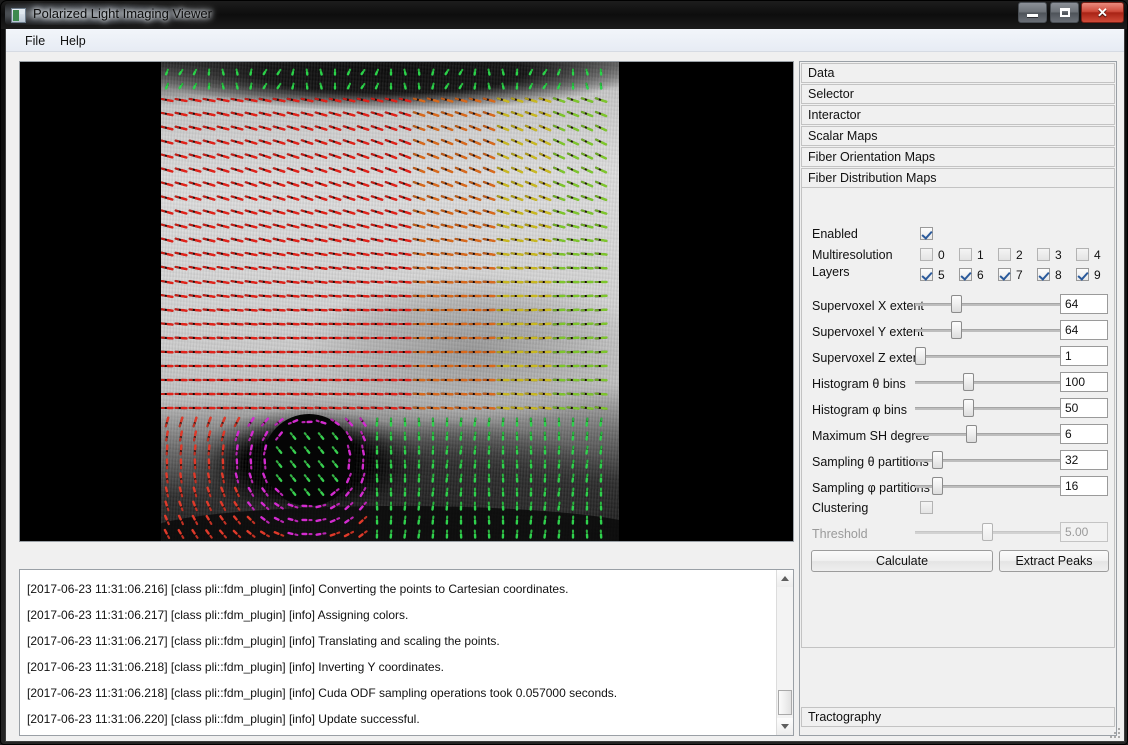 The image size is (1128, 745). I want to click on menu-item-file: File, so click(35, 41).